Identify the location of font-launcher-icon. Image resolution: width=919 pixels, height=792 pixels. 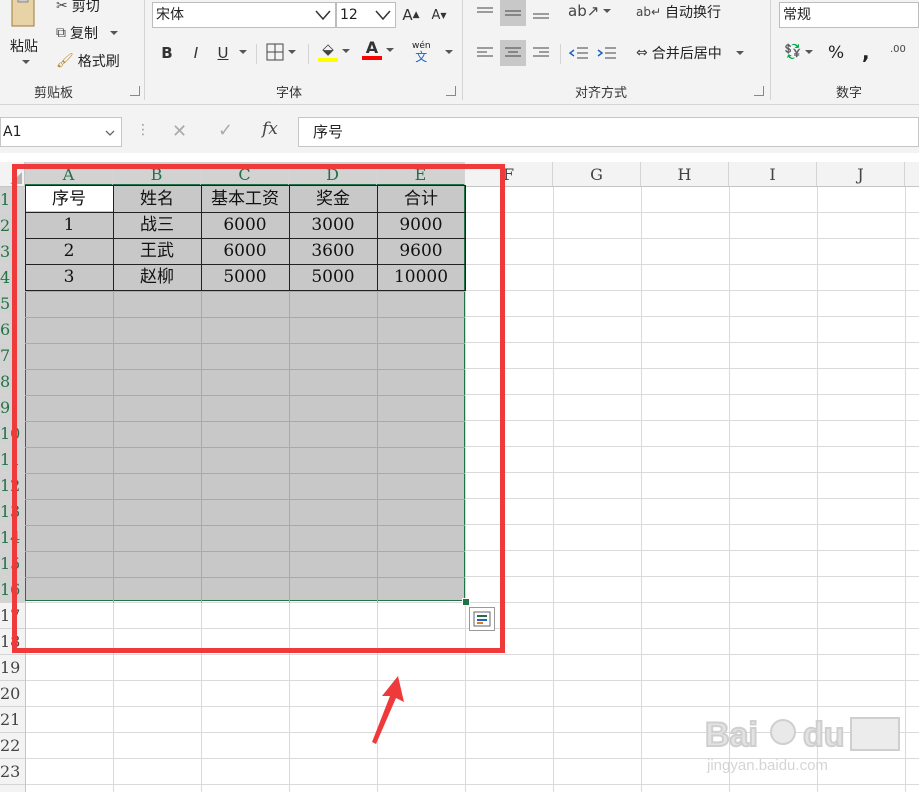
(451, 91).